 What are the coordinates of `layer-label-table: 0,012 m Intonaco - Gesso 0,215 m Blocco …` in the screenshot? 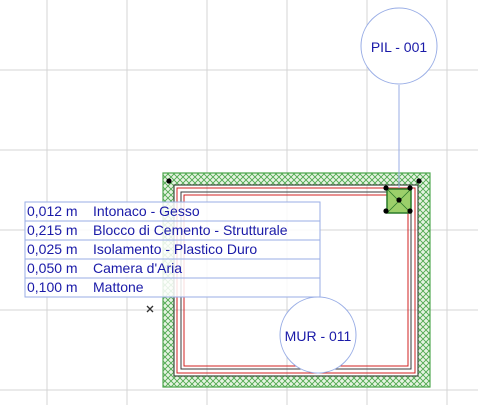 It's located at (172, 249).